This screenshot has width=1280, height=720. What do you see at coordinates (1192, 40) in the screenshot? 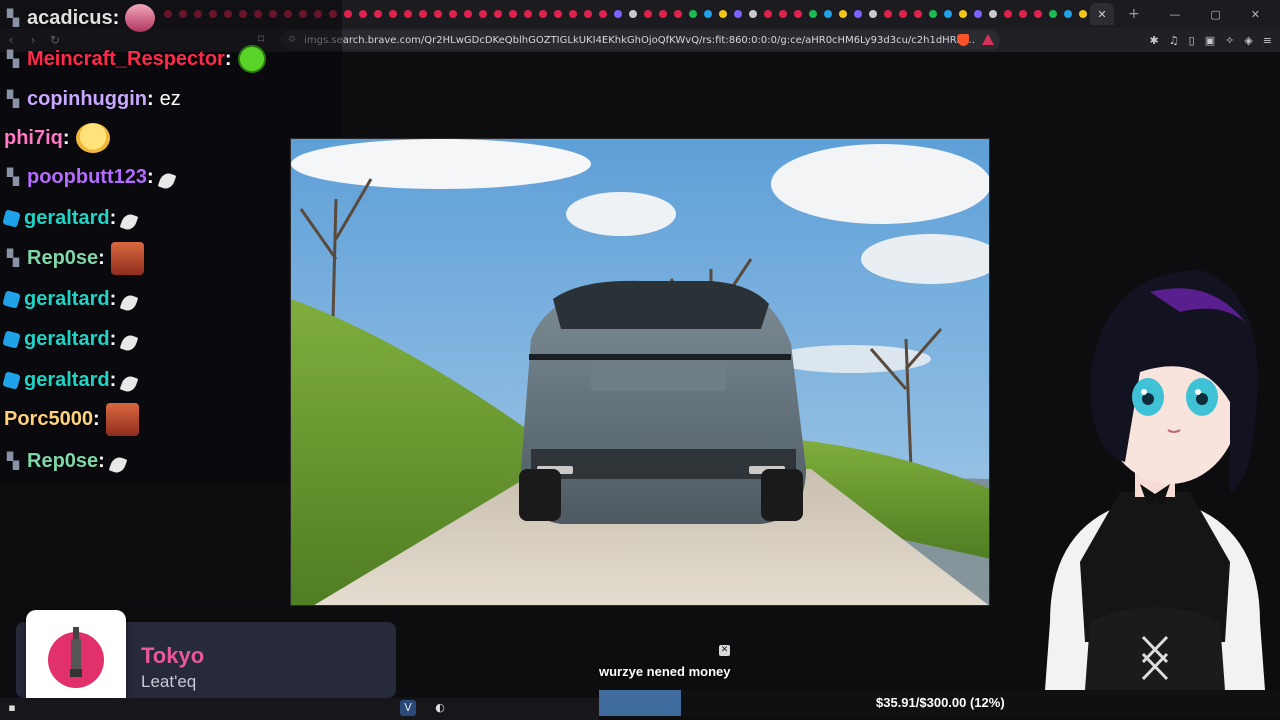
I see `sidebar-icon: ▯` at bounding box center [1192, 40].